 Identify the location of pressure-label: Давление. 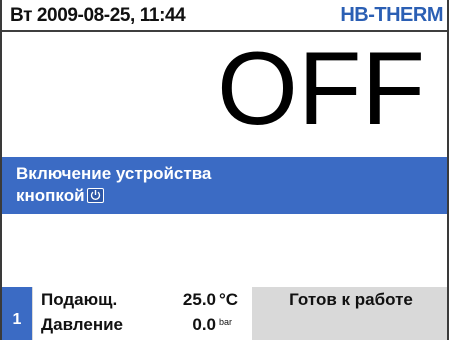
(82, 324).